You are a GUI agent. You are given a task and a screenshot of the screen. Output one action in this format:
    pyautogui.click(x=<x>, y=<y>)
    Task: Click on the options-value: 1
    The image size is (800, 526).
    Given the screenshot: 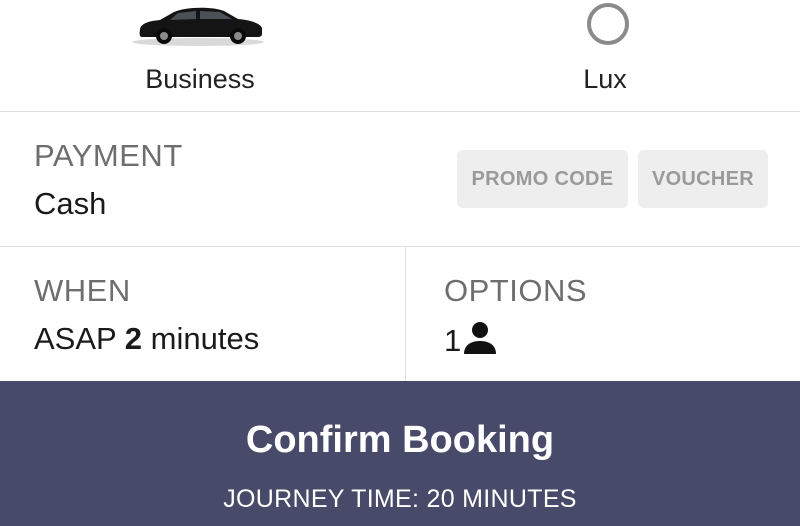 What is the action you would take?
    pyautogui.click(x=470, y=340)
    